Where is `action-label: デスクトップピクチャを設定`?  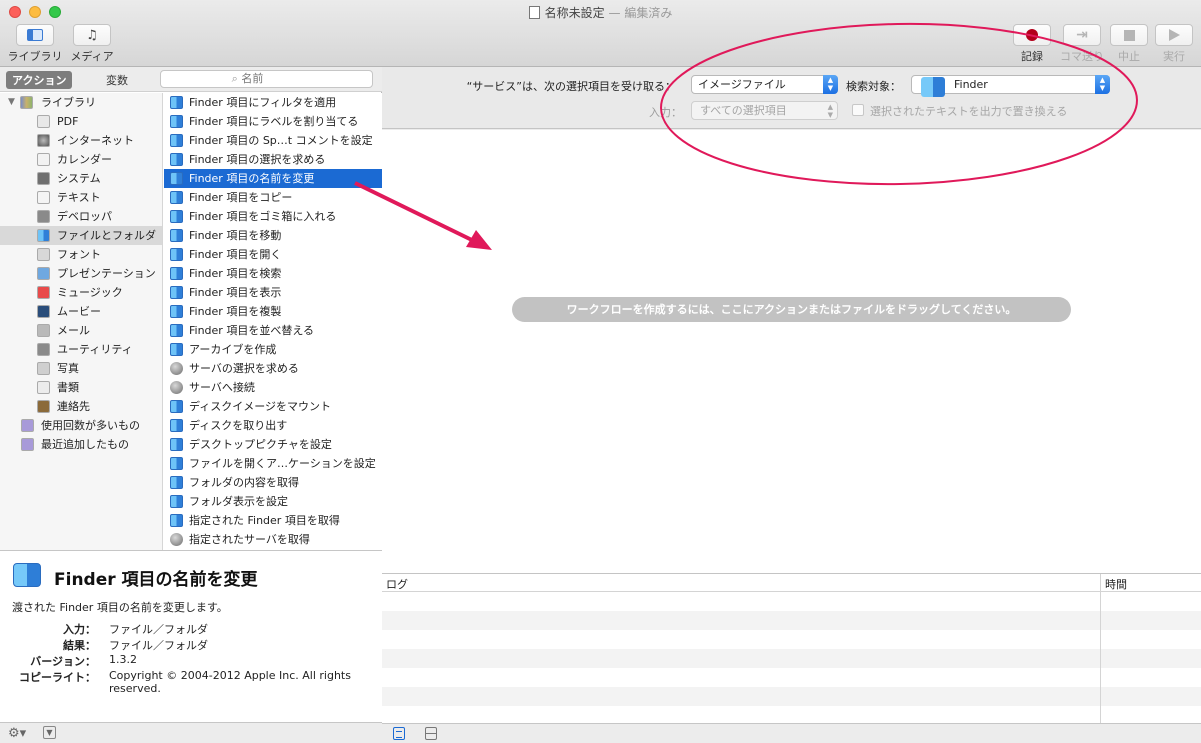 action-label: デスクトップピクチャを設定 is located at coordinates (260, 444).